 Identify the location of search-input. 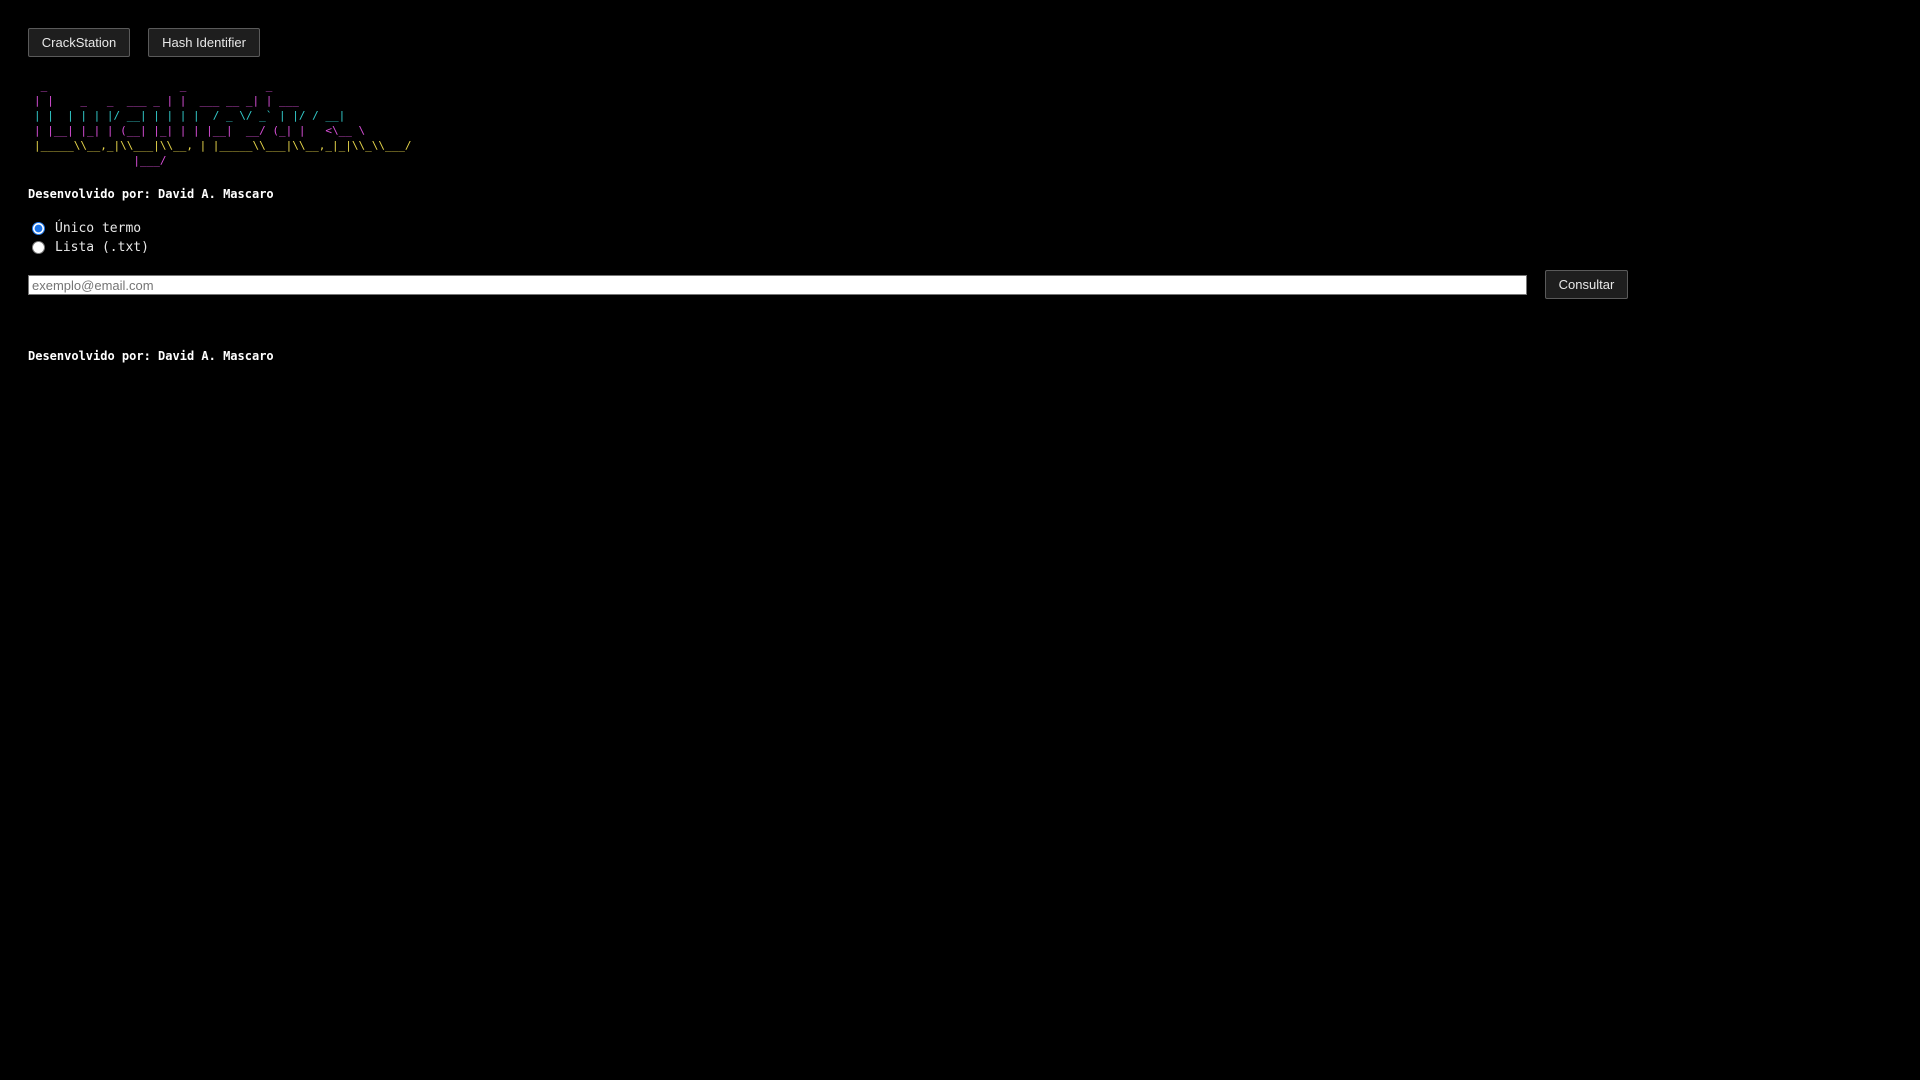
(777, 285).